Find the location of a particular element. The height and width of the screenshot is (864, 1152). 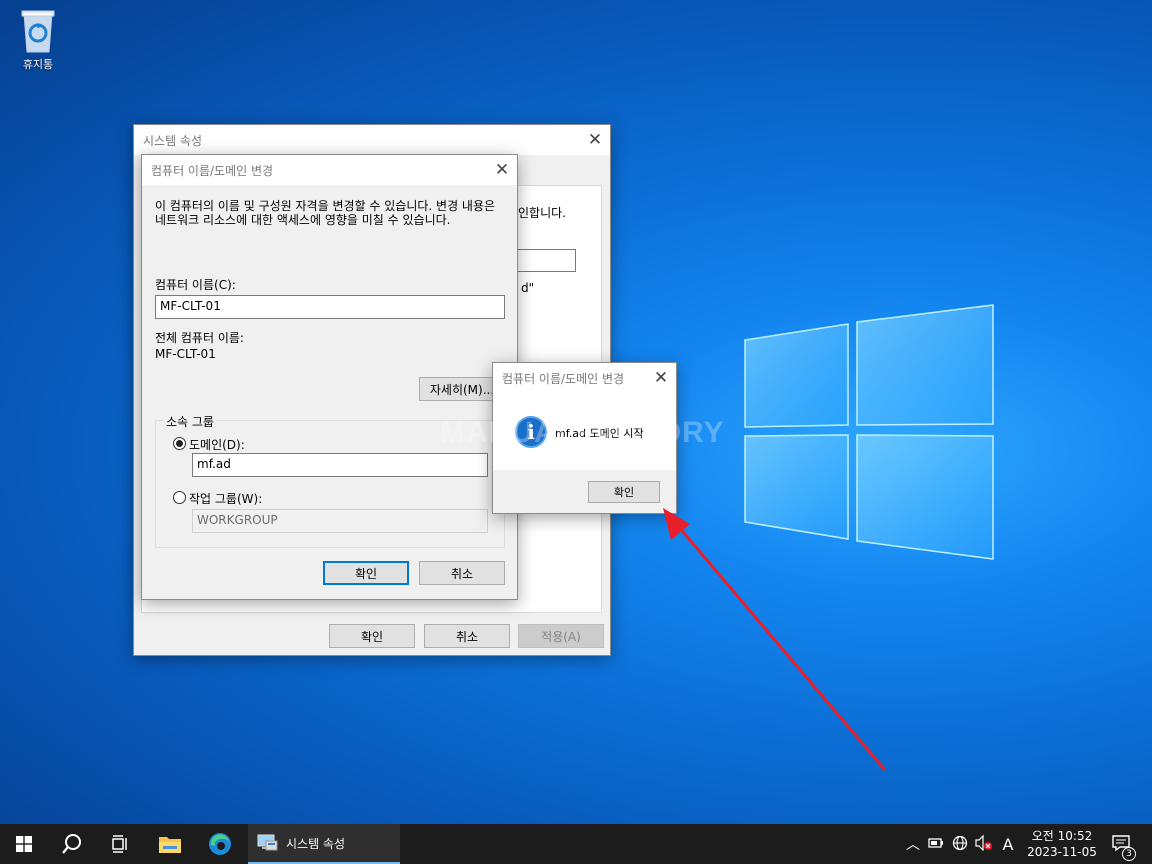

edge-icon is located at coordinates (220, 844).